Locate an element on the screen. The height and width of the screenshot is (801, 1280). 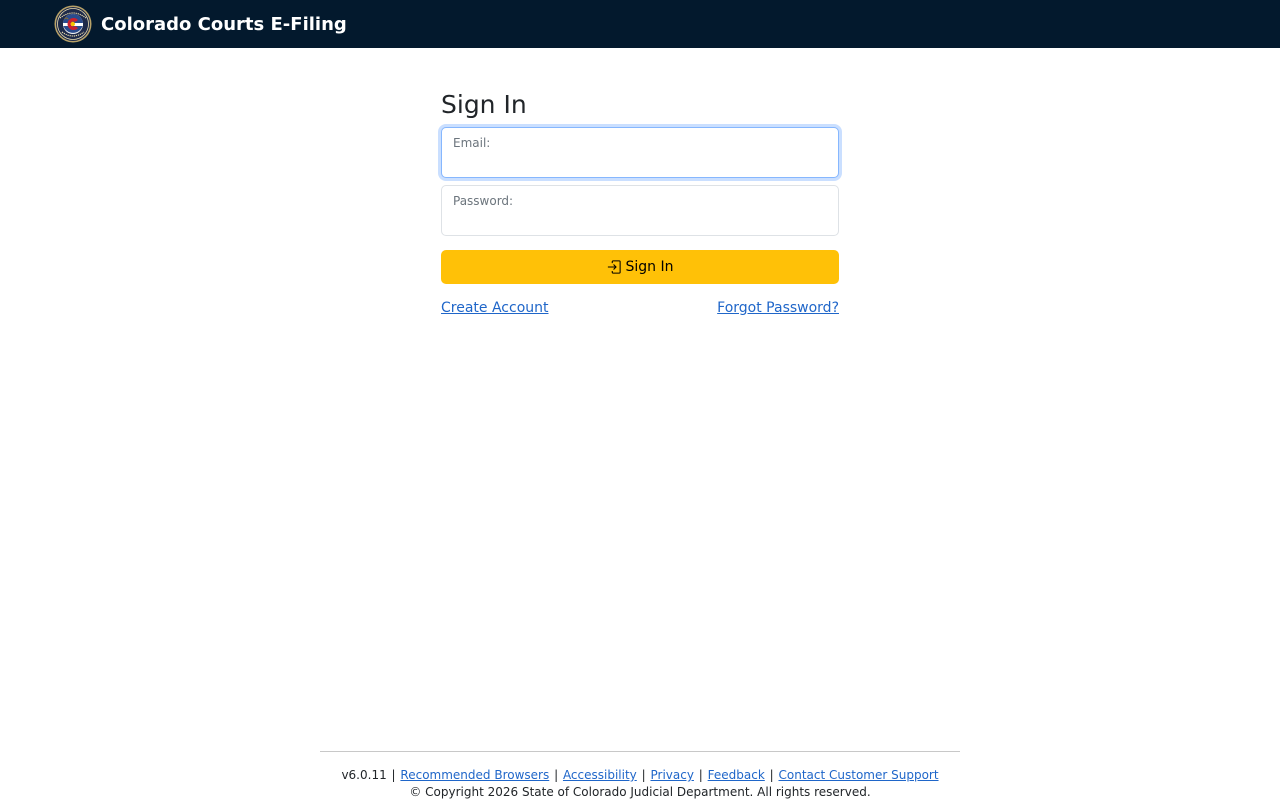
recommended-browsers-link: Recommended Browsers is located at coordinates (474, 775).